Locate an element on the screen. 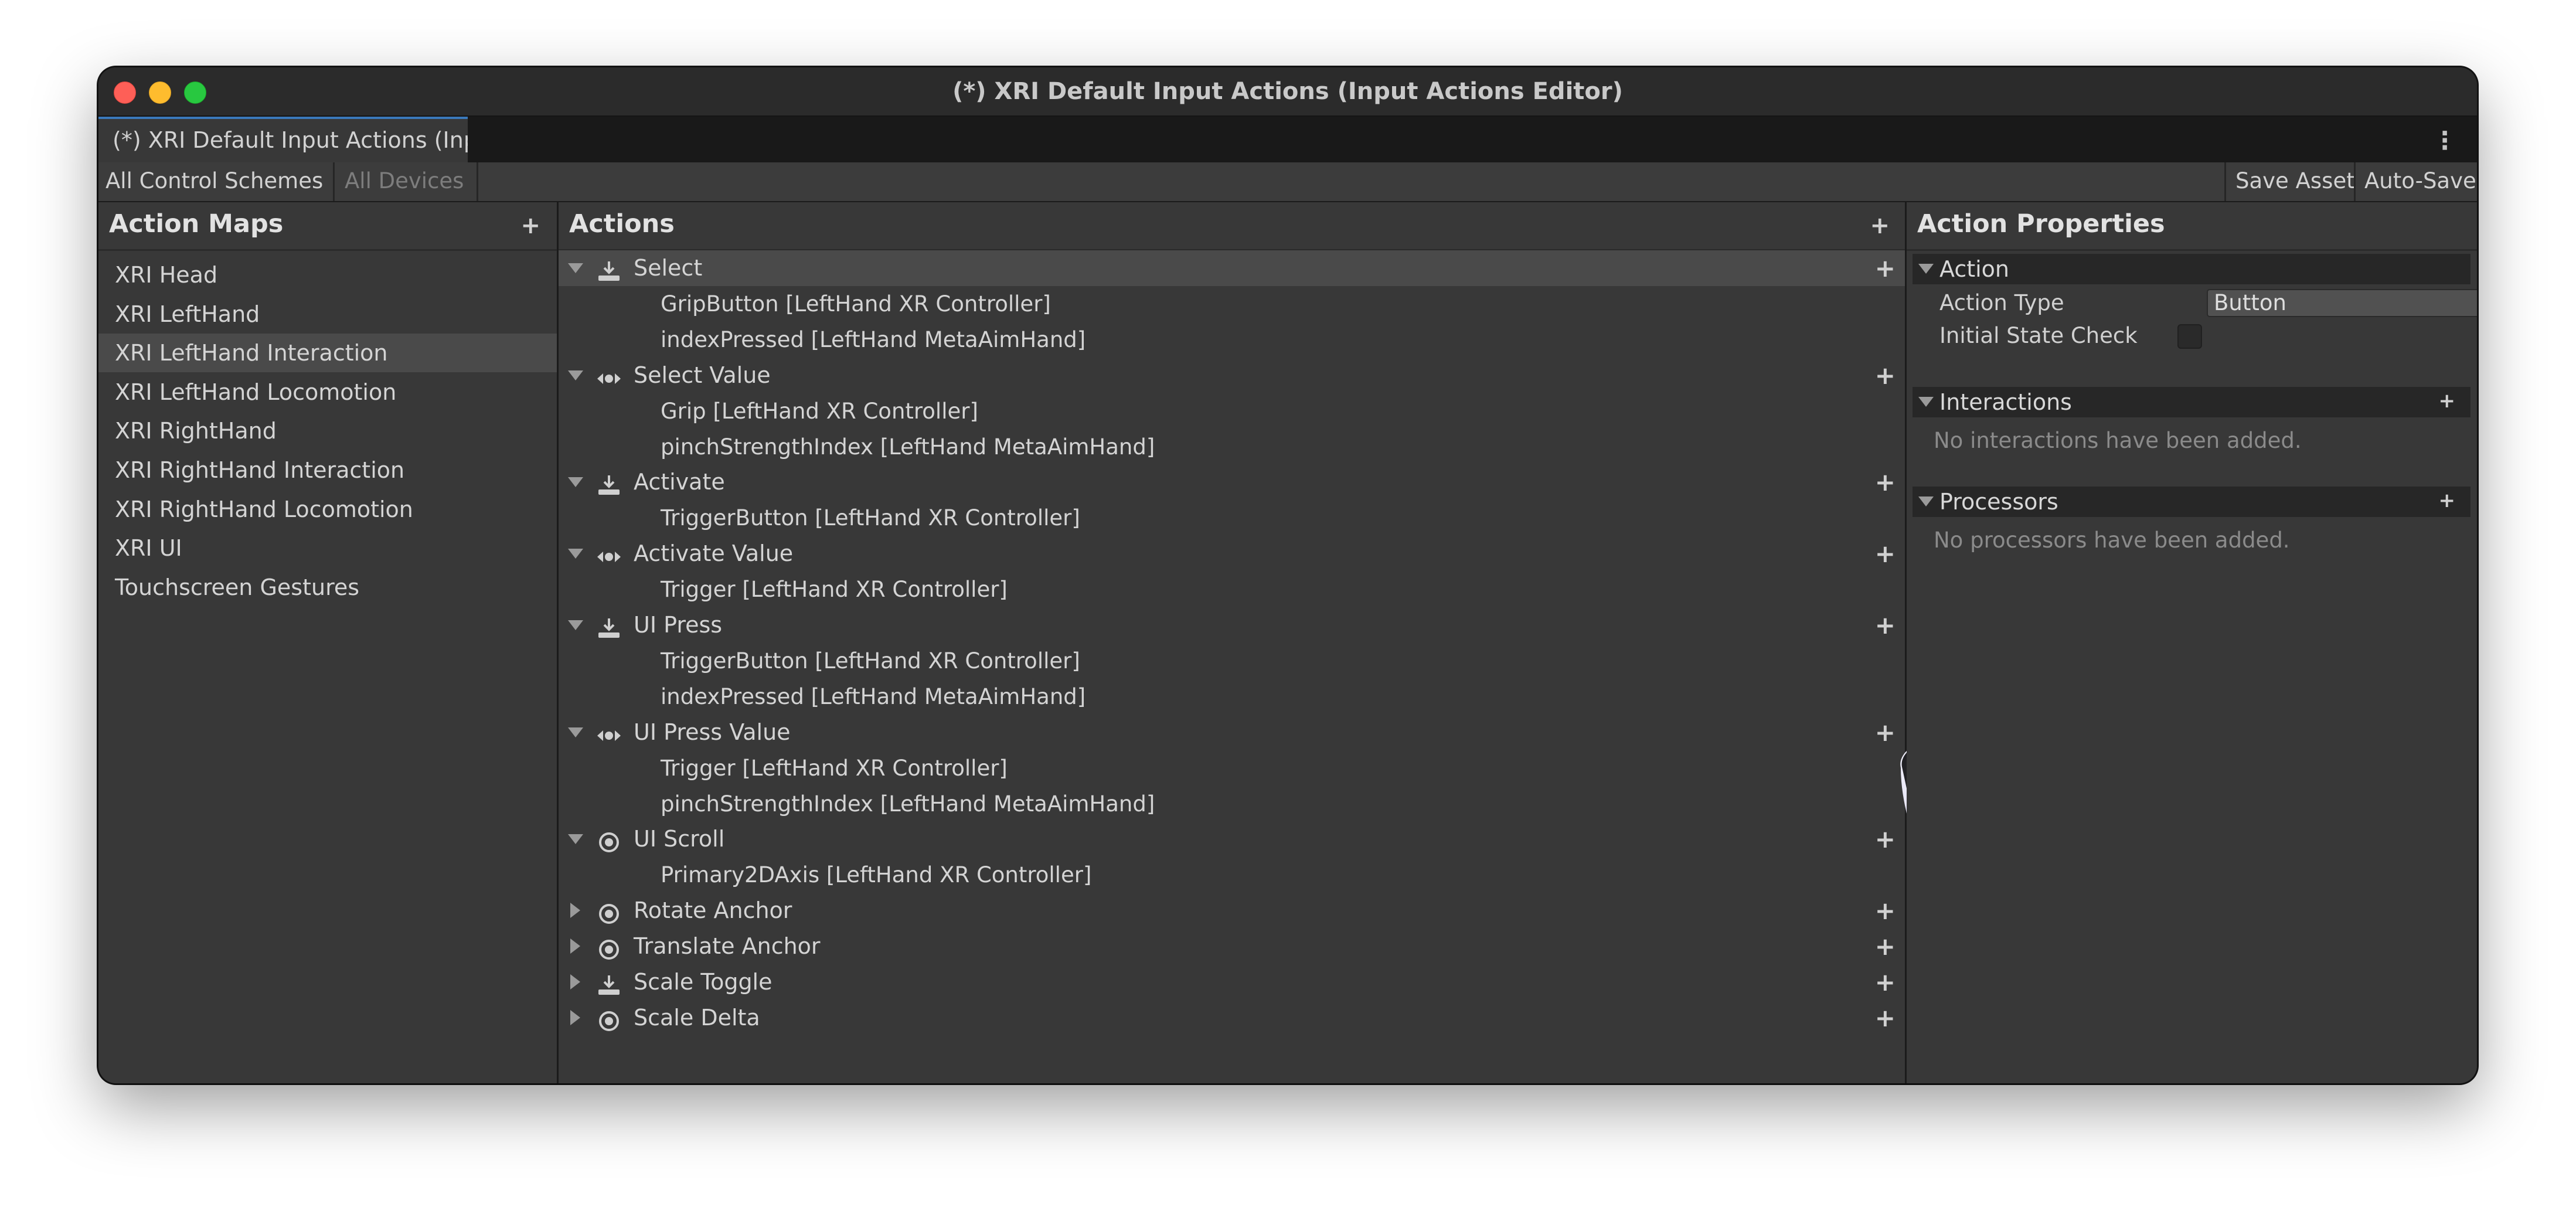 The width and height of the screenshot is (2576, 1214). action-map-item: XRI Head is located at coordinates (327, 275).